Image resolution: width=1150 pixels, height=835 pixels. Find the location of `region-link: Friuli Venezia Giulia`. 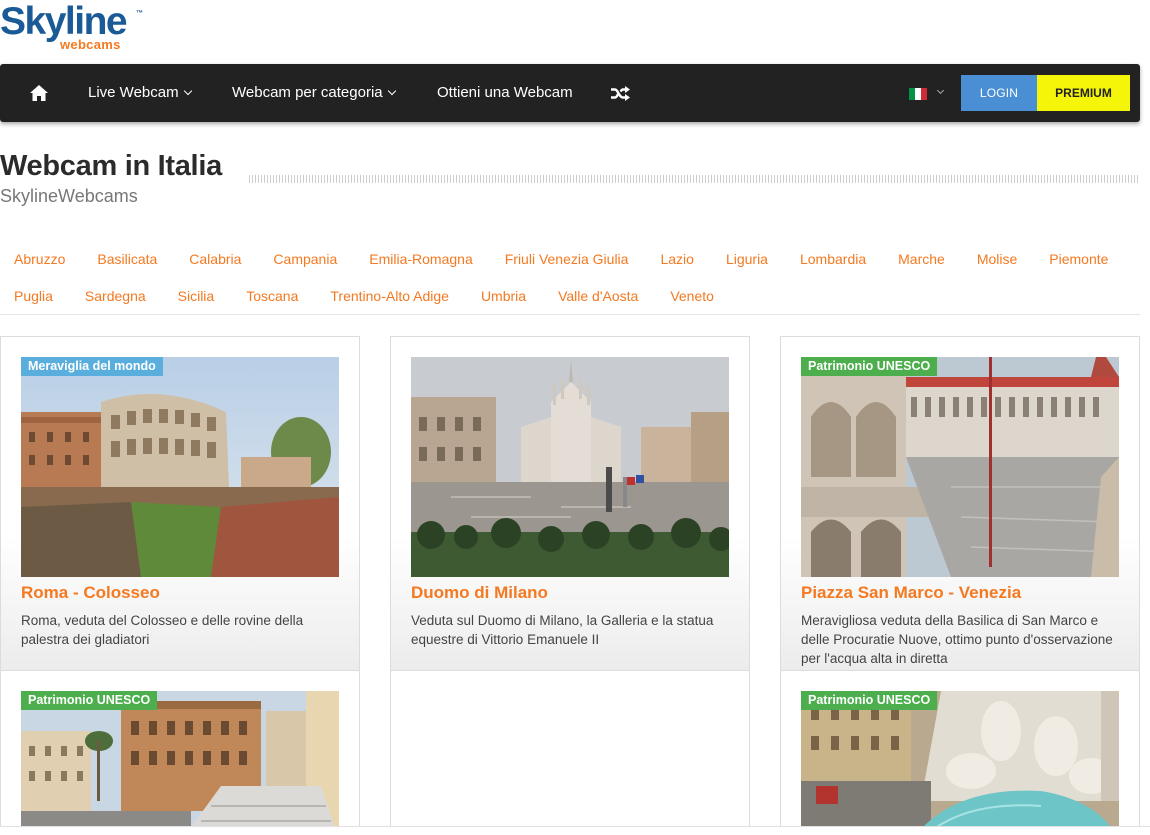

region-link: Friuli Venezia Giulia is located at coordinates (567, 259).